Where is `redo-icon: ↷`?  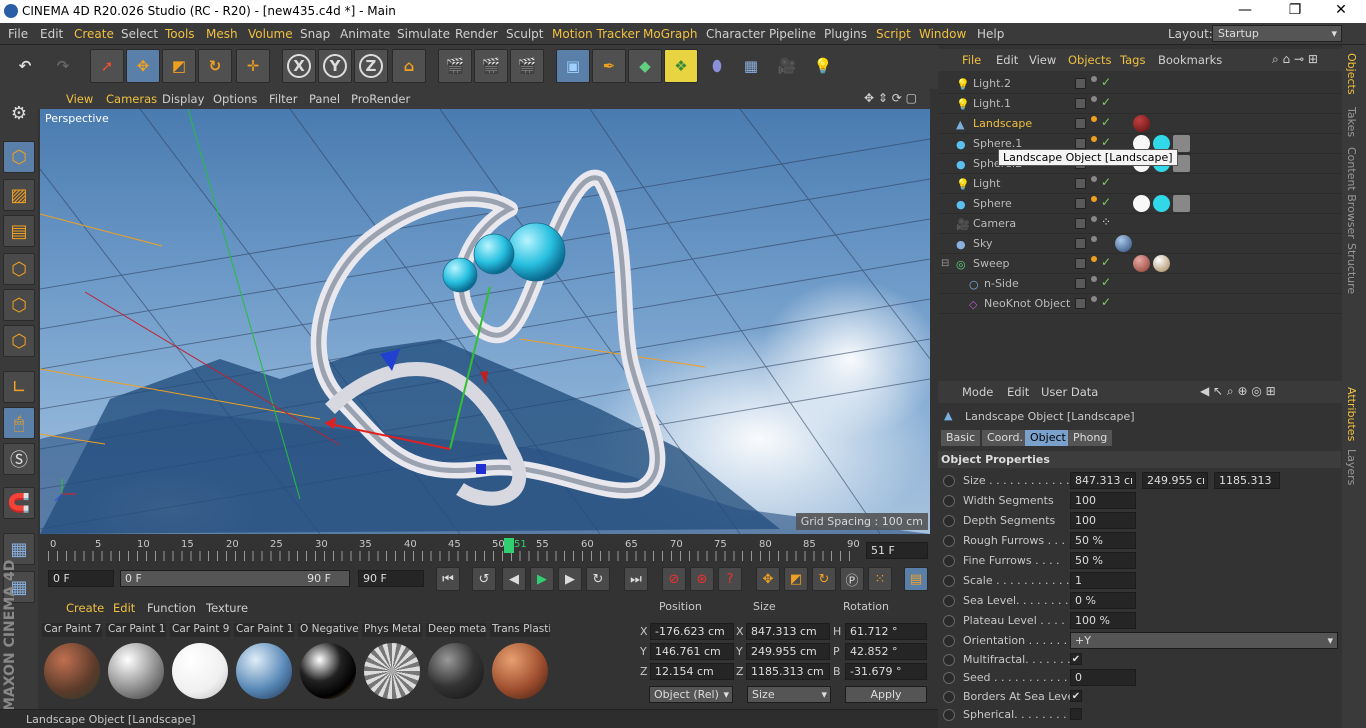 redo-icon: ↷ is located at coordinates (63, 66).